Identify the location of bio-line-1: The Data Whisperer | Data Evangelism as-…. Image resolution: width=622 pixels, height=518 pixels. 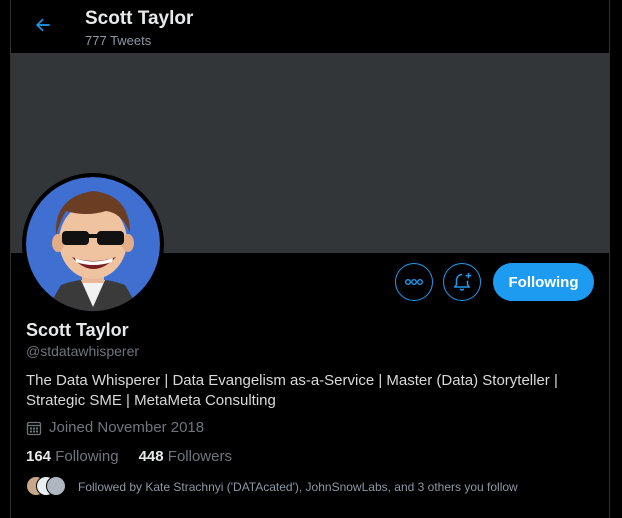
(292, 380).